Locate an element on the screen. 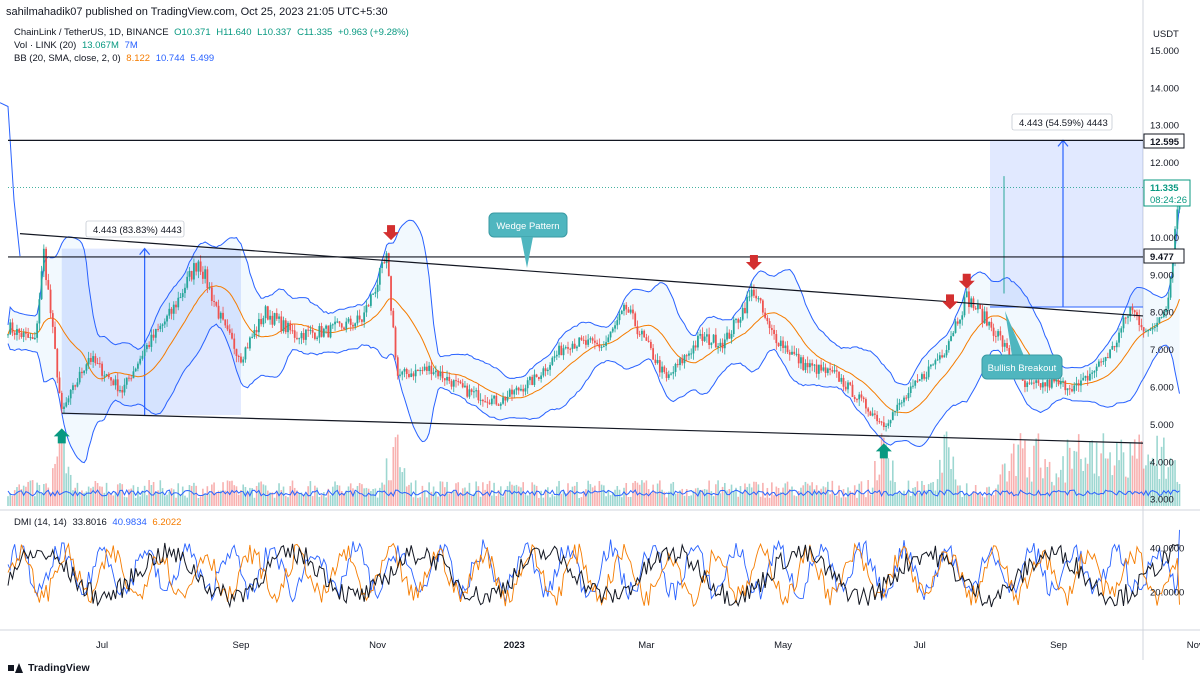  current-price-tag: 11.335 is located at coordinates (1164, 188).